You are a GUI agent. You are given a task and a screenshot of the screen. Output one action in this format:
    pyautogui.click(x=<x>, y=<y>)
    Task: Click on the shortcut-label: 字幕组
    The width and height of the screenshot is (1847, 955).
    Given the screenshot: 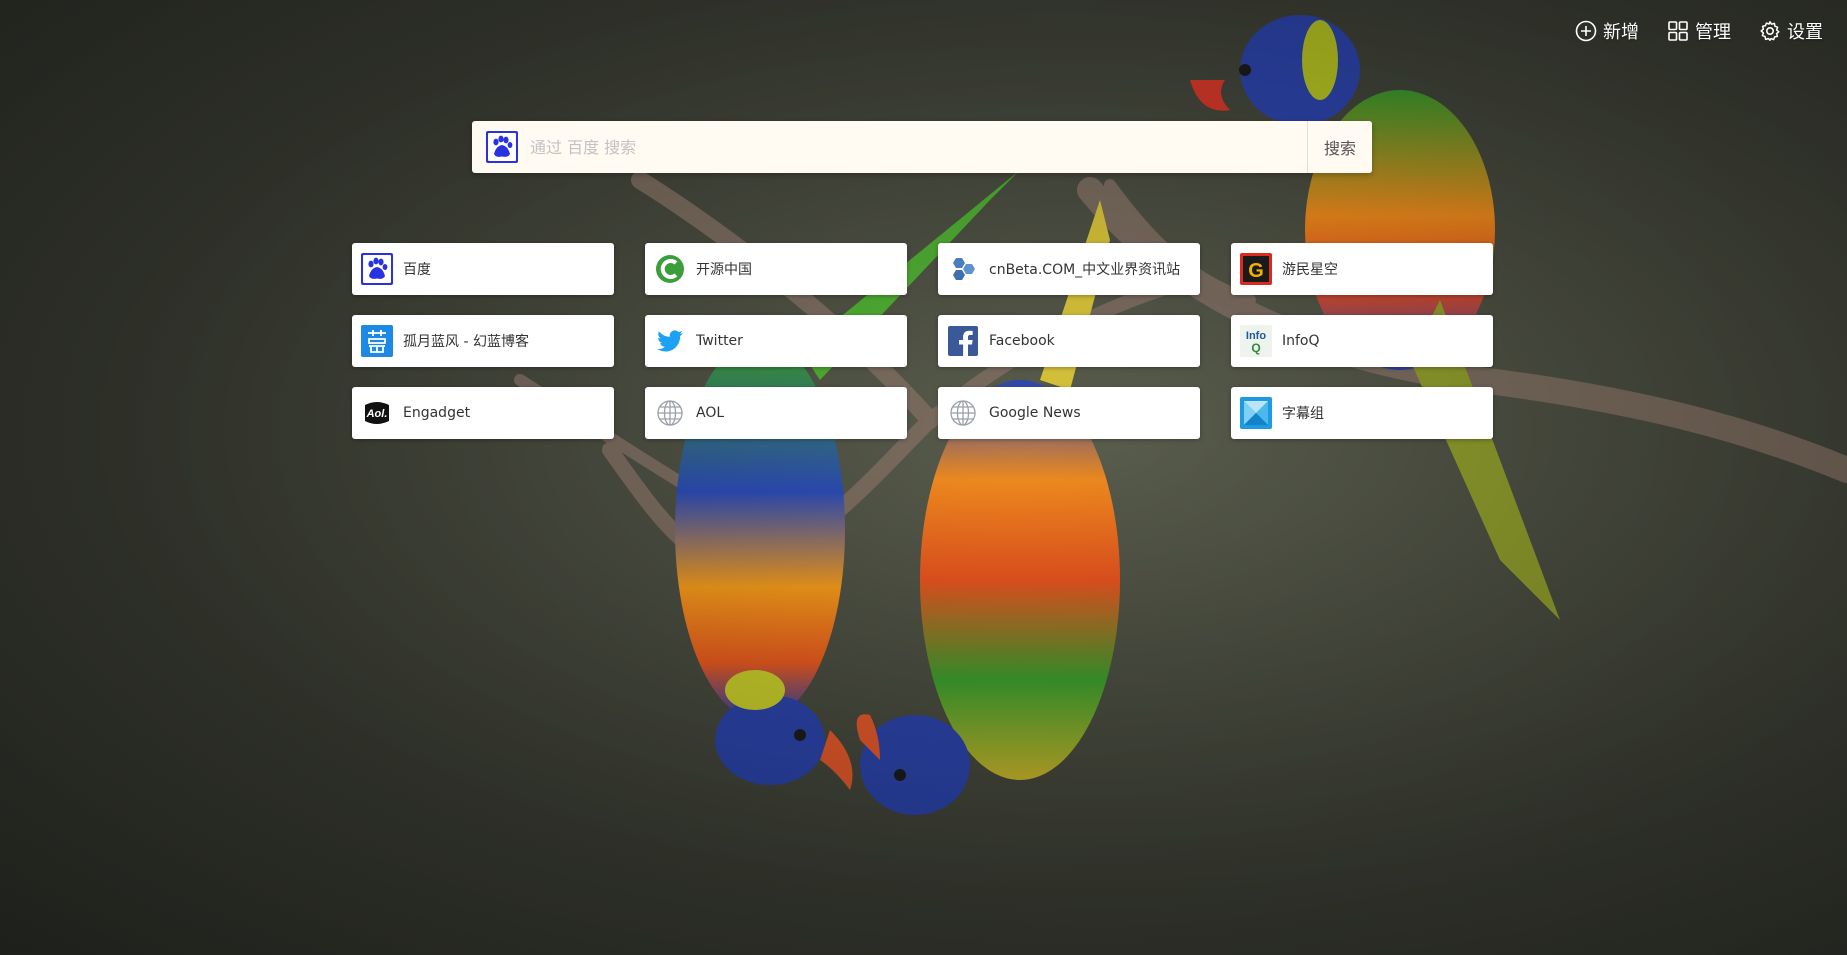 What is the action you would take?
    pyautogui.click(x=1303, y=414)
    